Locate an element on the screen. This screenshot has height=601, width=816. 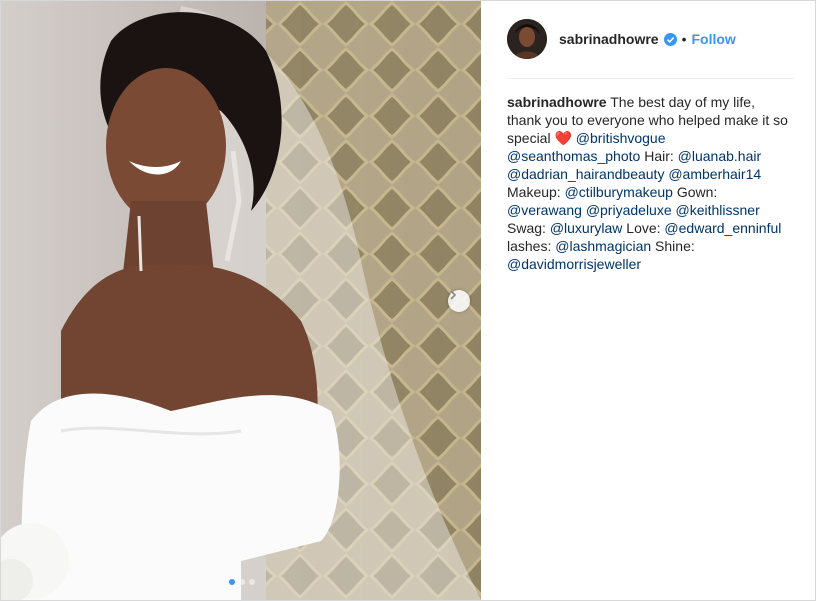
caption-text: Hair: is located at coordinates (659, 156).